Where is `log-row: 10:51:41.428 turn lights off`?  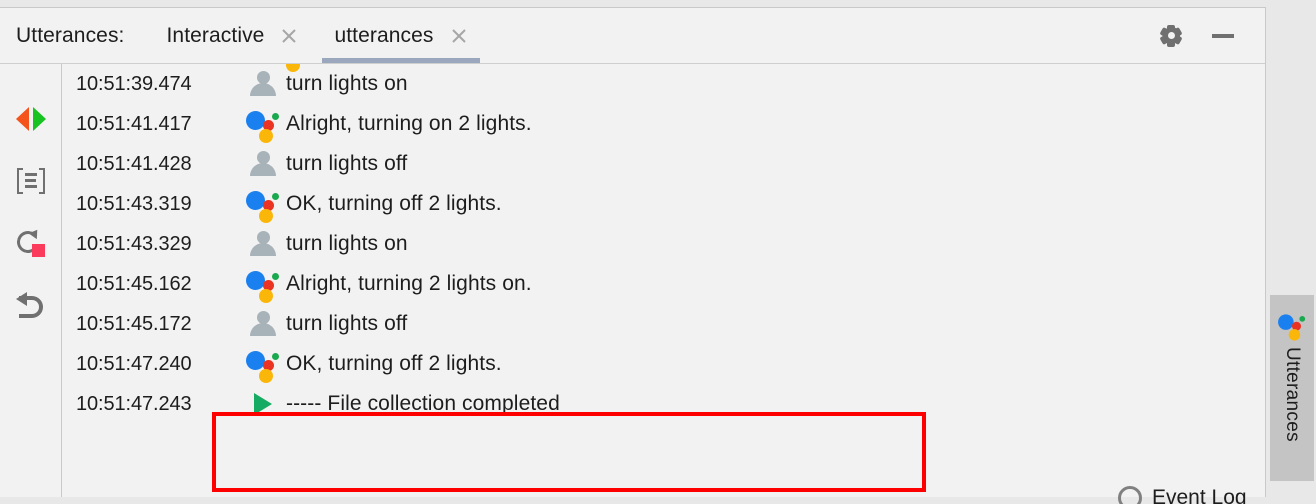
log-row: 10:51:41.428 turn lights off is located at coordinates (663, 164).